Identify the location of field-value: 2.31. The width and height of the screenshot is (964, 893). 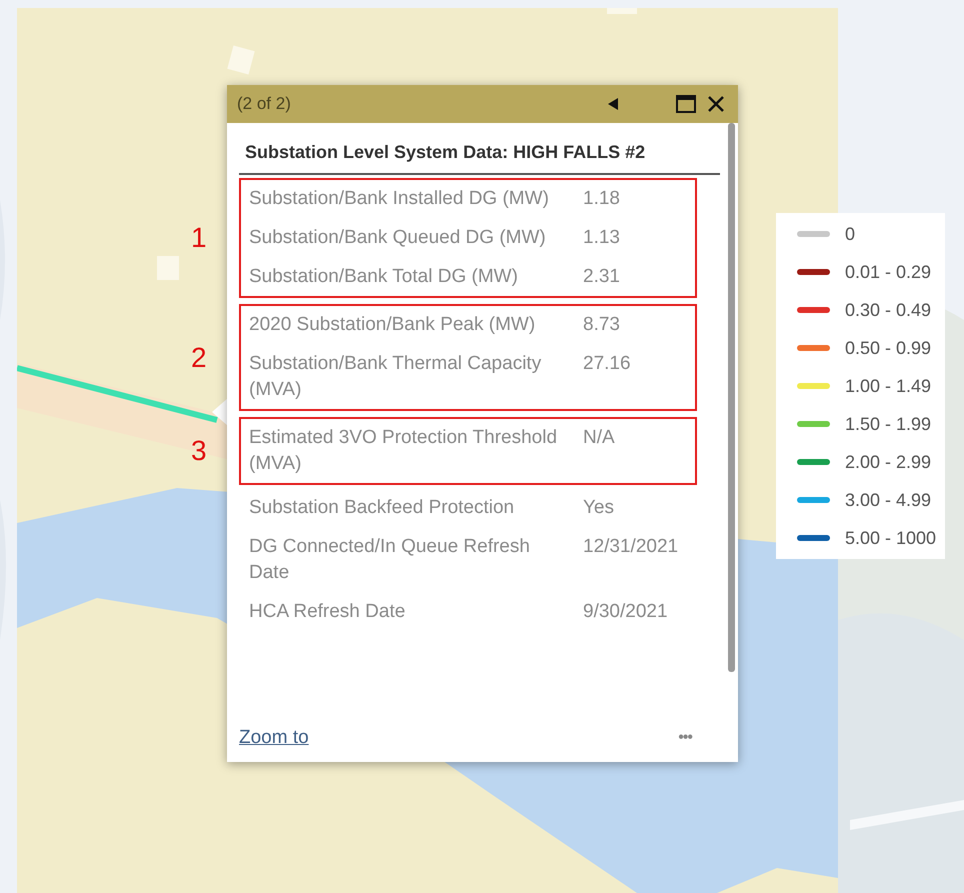
(601, 277).